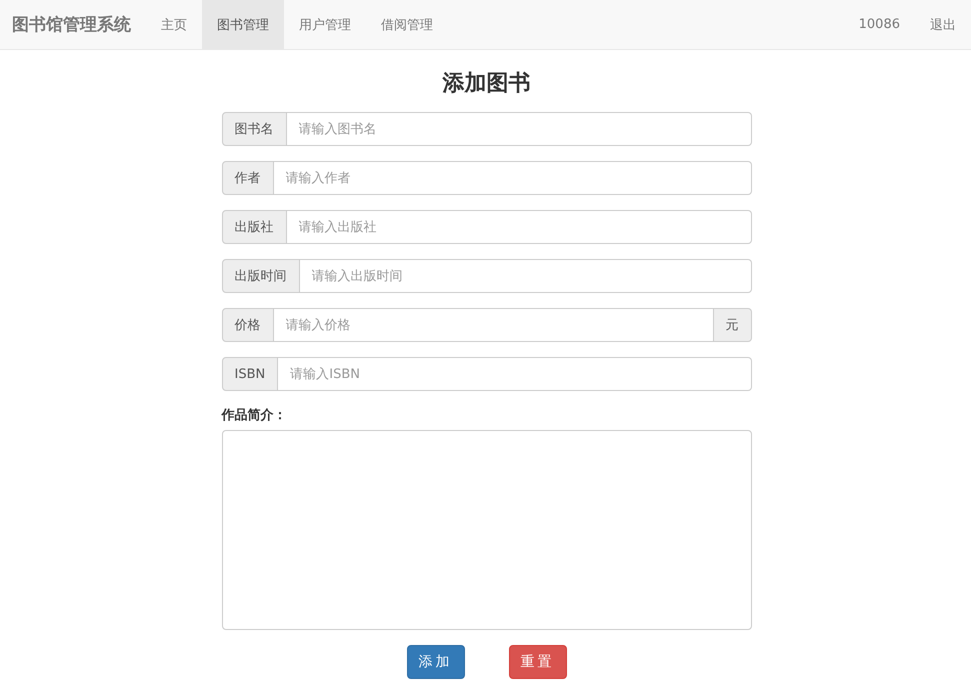 Image resolution: width=971 pixels, height=699 pixels. Describe the element at coordinates (537, 662) in the screenshot. I see `reset-button: 重置` at that location.